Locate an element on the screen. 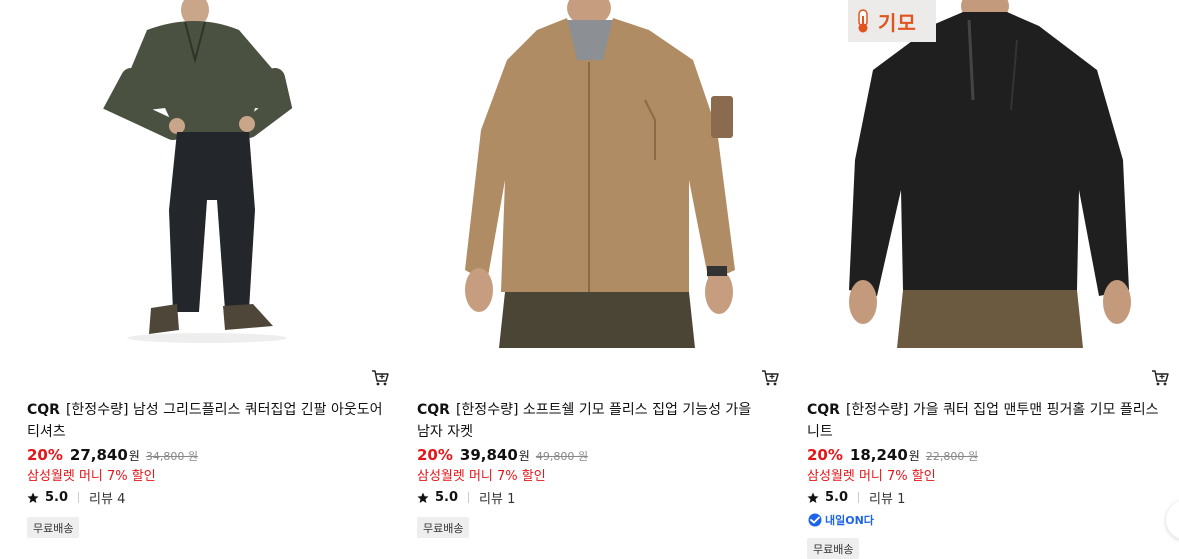 The image size is (1179, 559). next-day-delivery-badge: 내일ON다 is located at coordinates (840, 520).